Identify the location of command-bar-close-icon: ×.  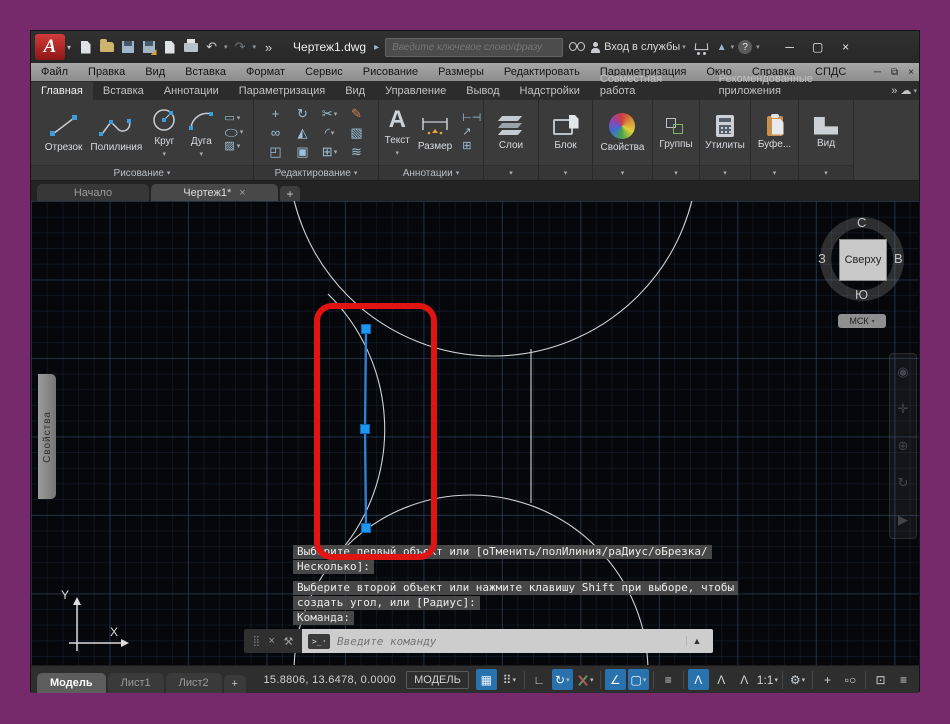
(271, 641).